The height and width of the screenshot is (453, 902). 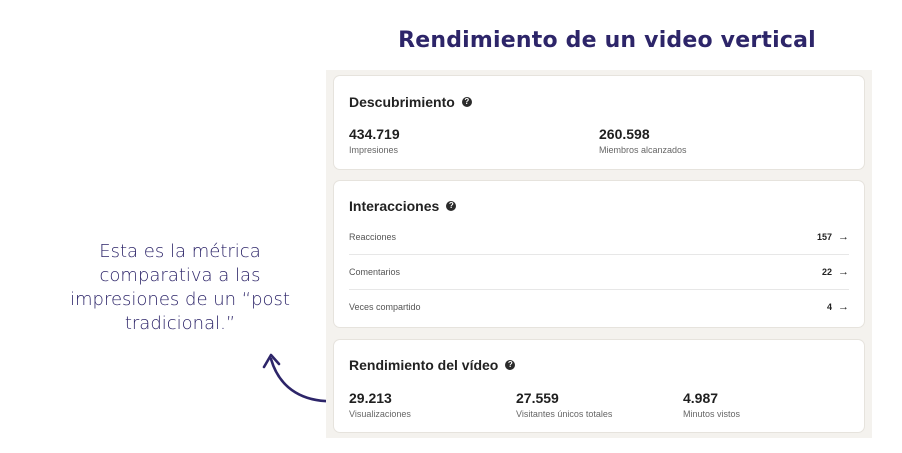 What do you see at coordinates (537, 398) in the screenshot?
I see `metric-value: 27.559` at bounding box center [537, 398].